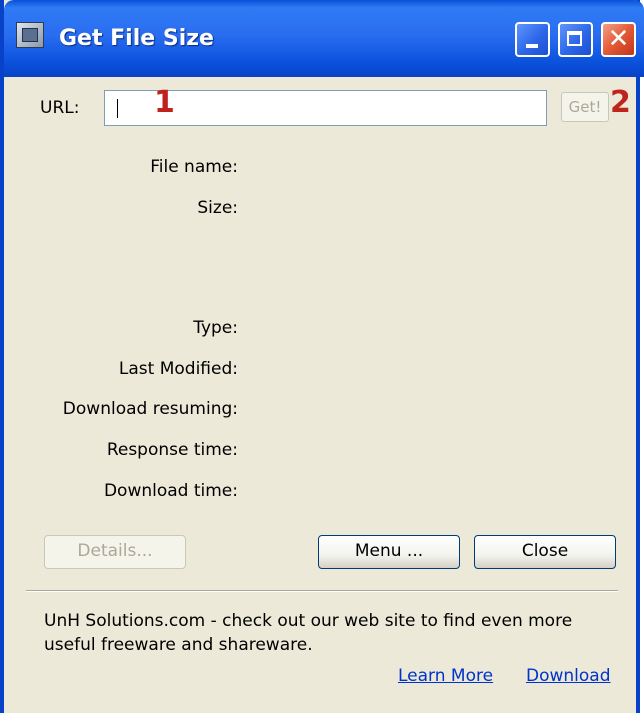  What do you see at coordinates (322, 591) in the screenshot?
I see `footer-divider` at bounding box center [322, 591].